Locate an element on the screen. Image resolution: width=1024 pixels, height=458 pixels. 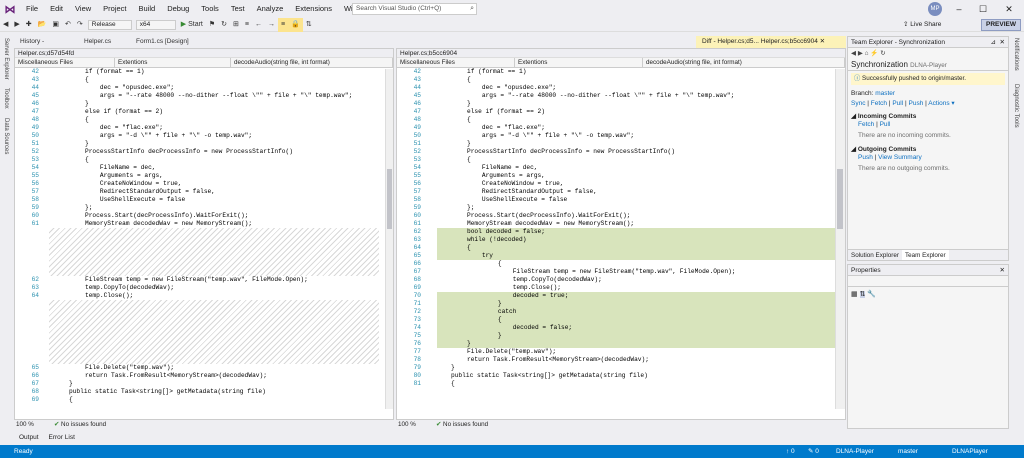
home-icon: ⌂ is located at coordinates (867, 53).